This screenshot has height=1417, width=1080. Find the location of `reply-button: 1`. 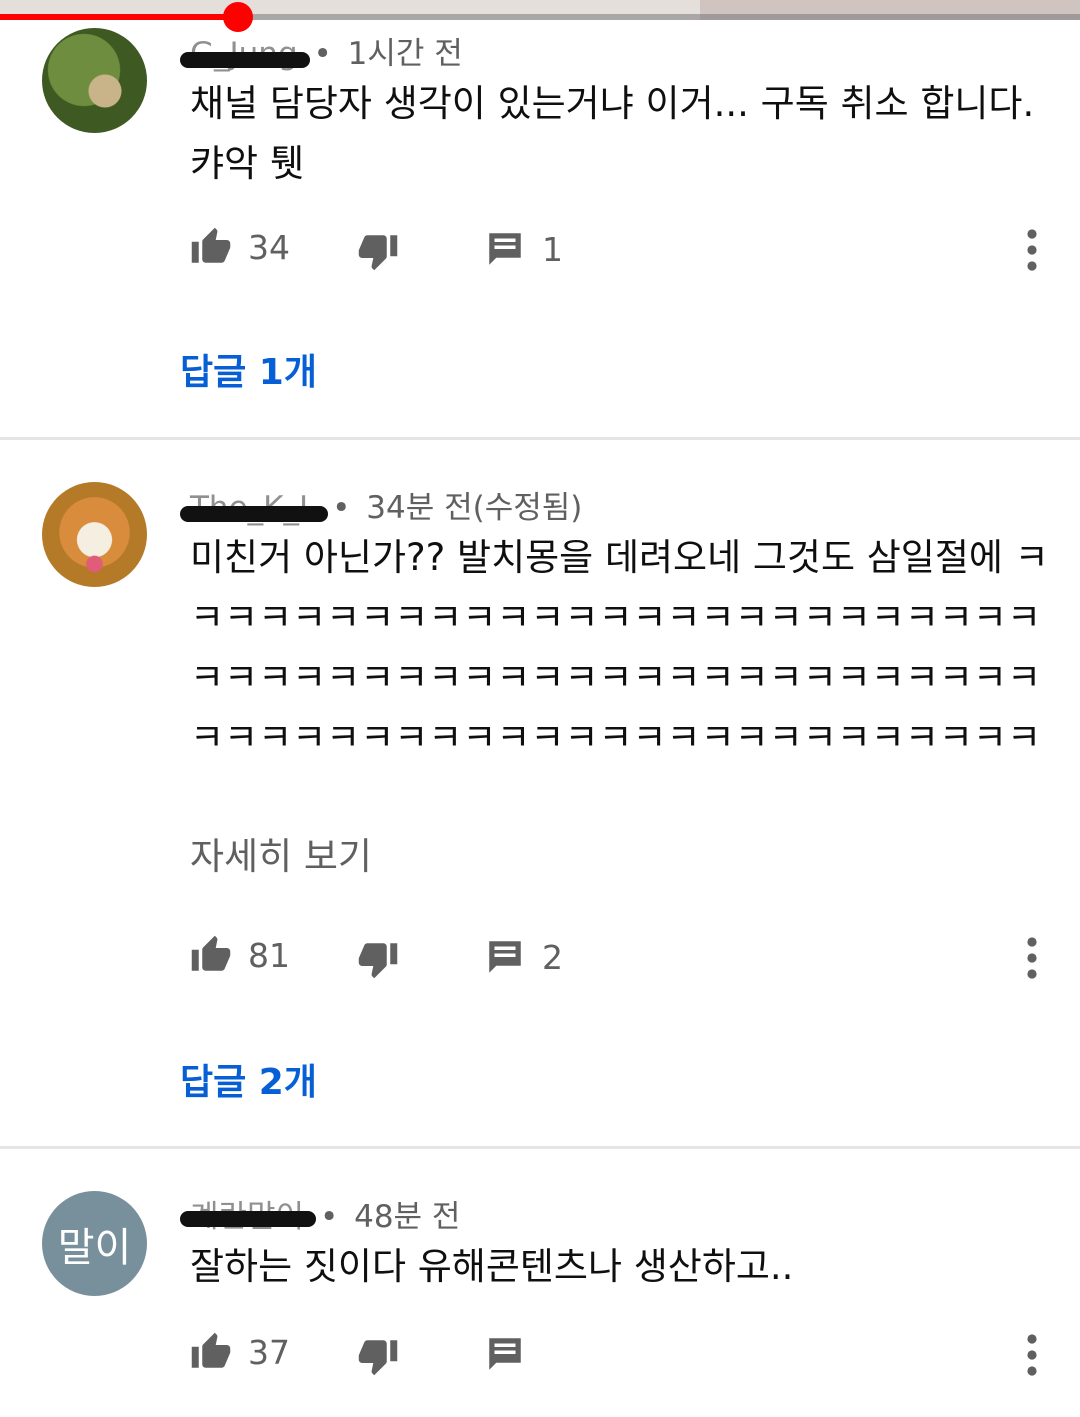

reply-button: 1 is located at coordinates (523, 249).